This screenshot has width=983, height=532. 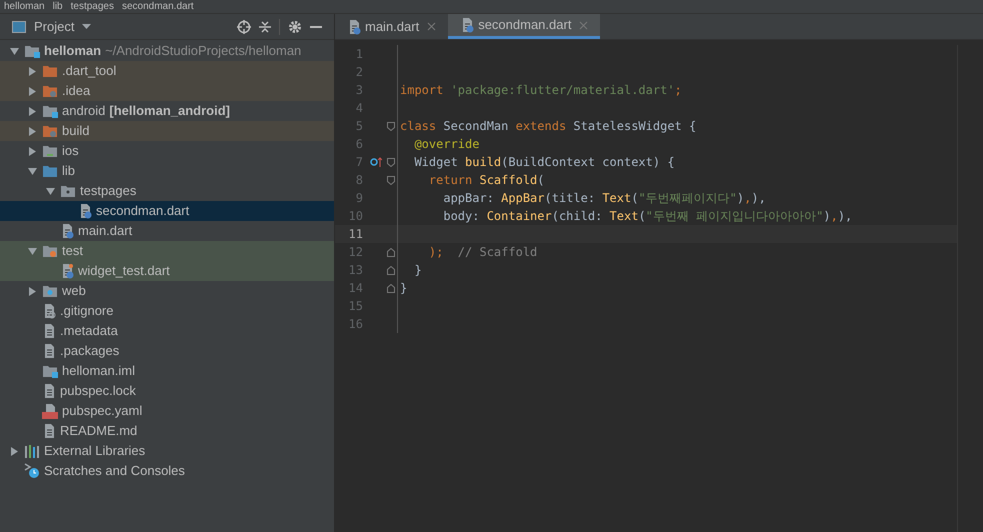 I want to click on tree-row: helloman.iml, so click(x=167, y=371).